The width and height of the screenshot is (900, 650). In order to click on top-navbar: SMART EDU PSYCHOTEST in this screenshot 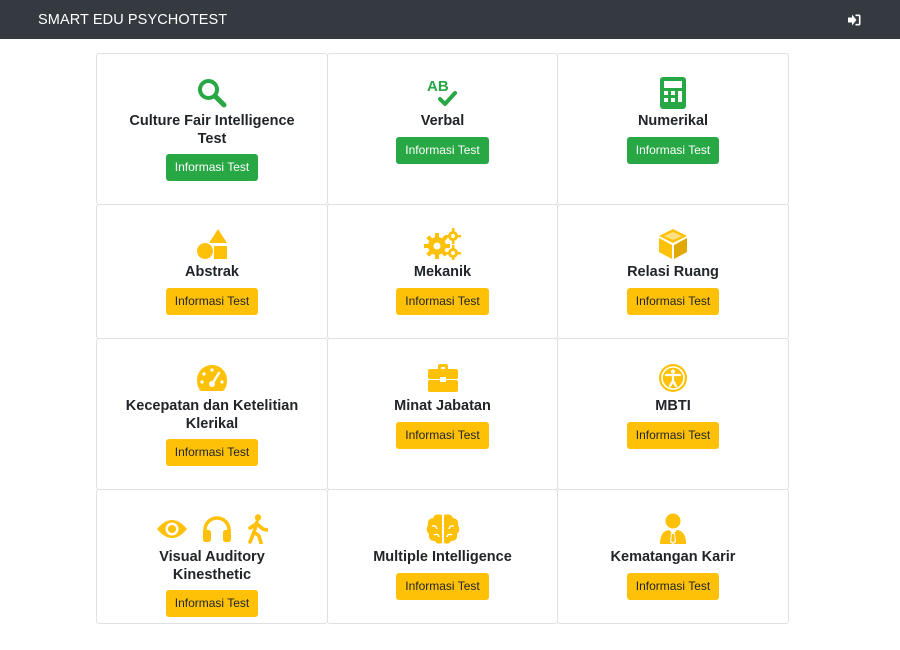, I will do `click(450, 19)`.